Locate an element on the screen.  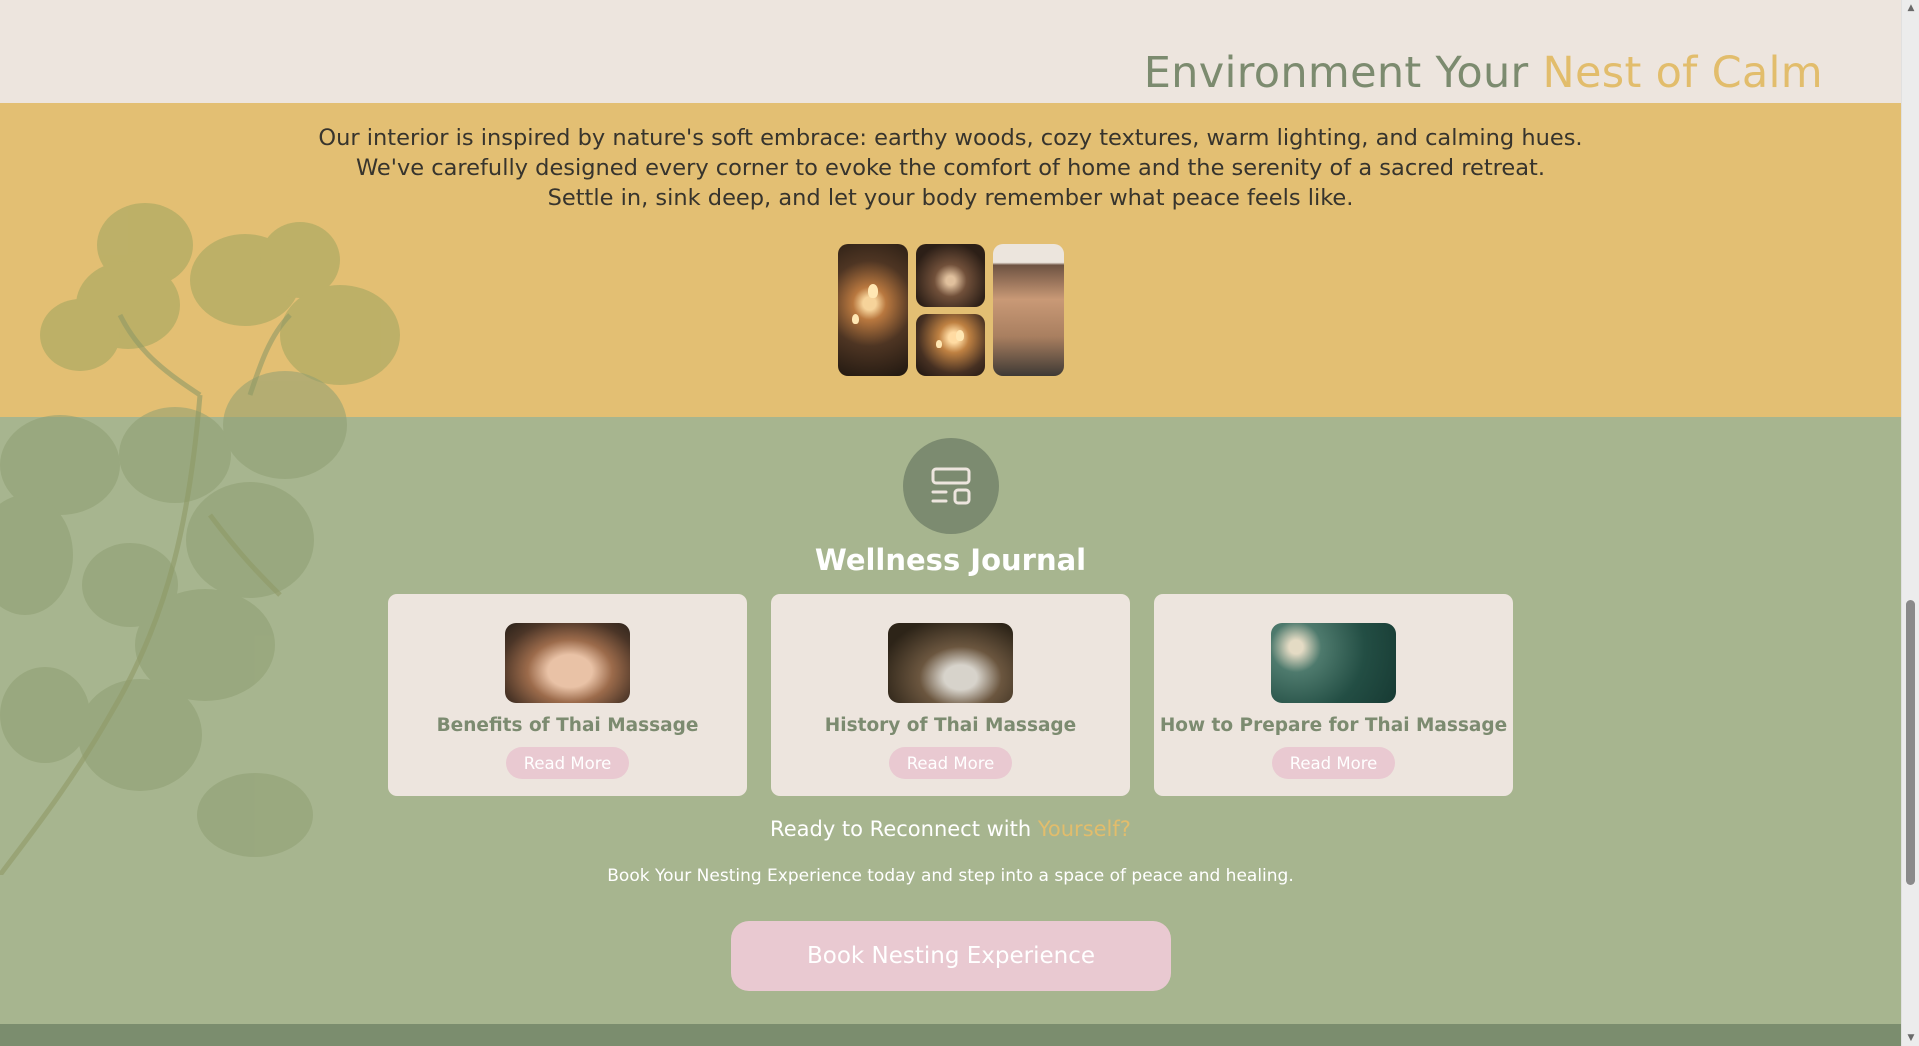
environment-title: Environment Your Nest of Calm is located at coordinates (1483, 73).